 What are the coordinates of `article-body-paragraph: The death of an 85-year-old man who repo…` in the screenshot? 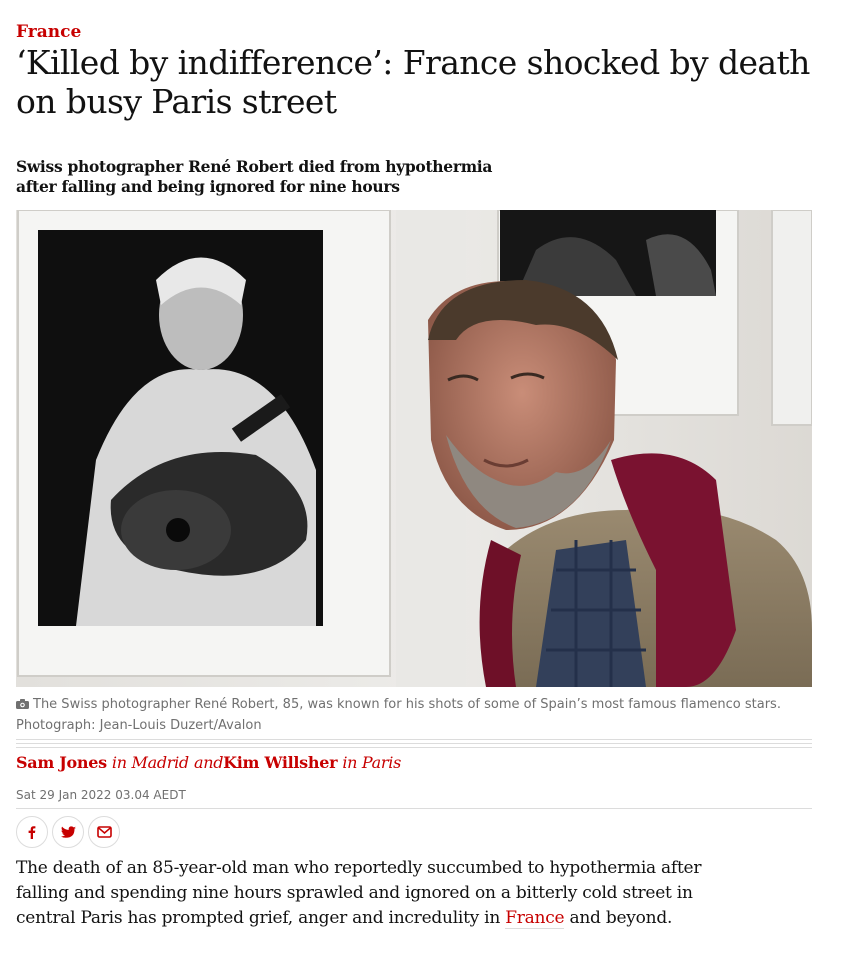 It's located at (376, 893).